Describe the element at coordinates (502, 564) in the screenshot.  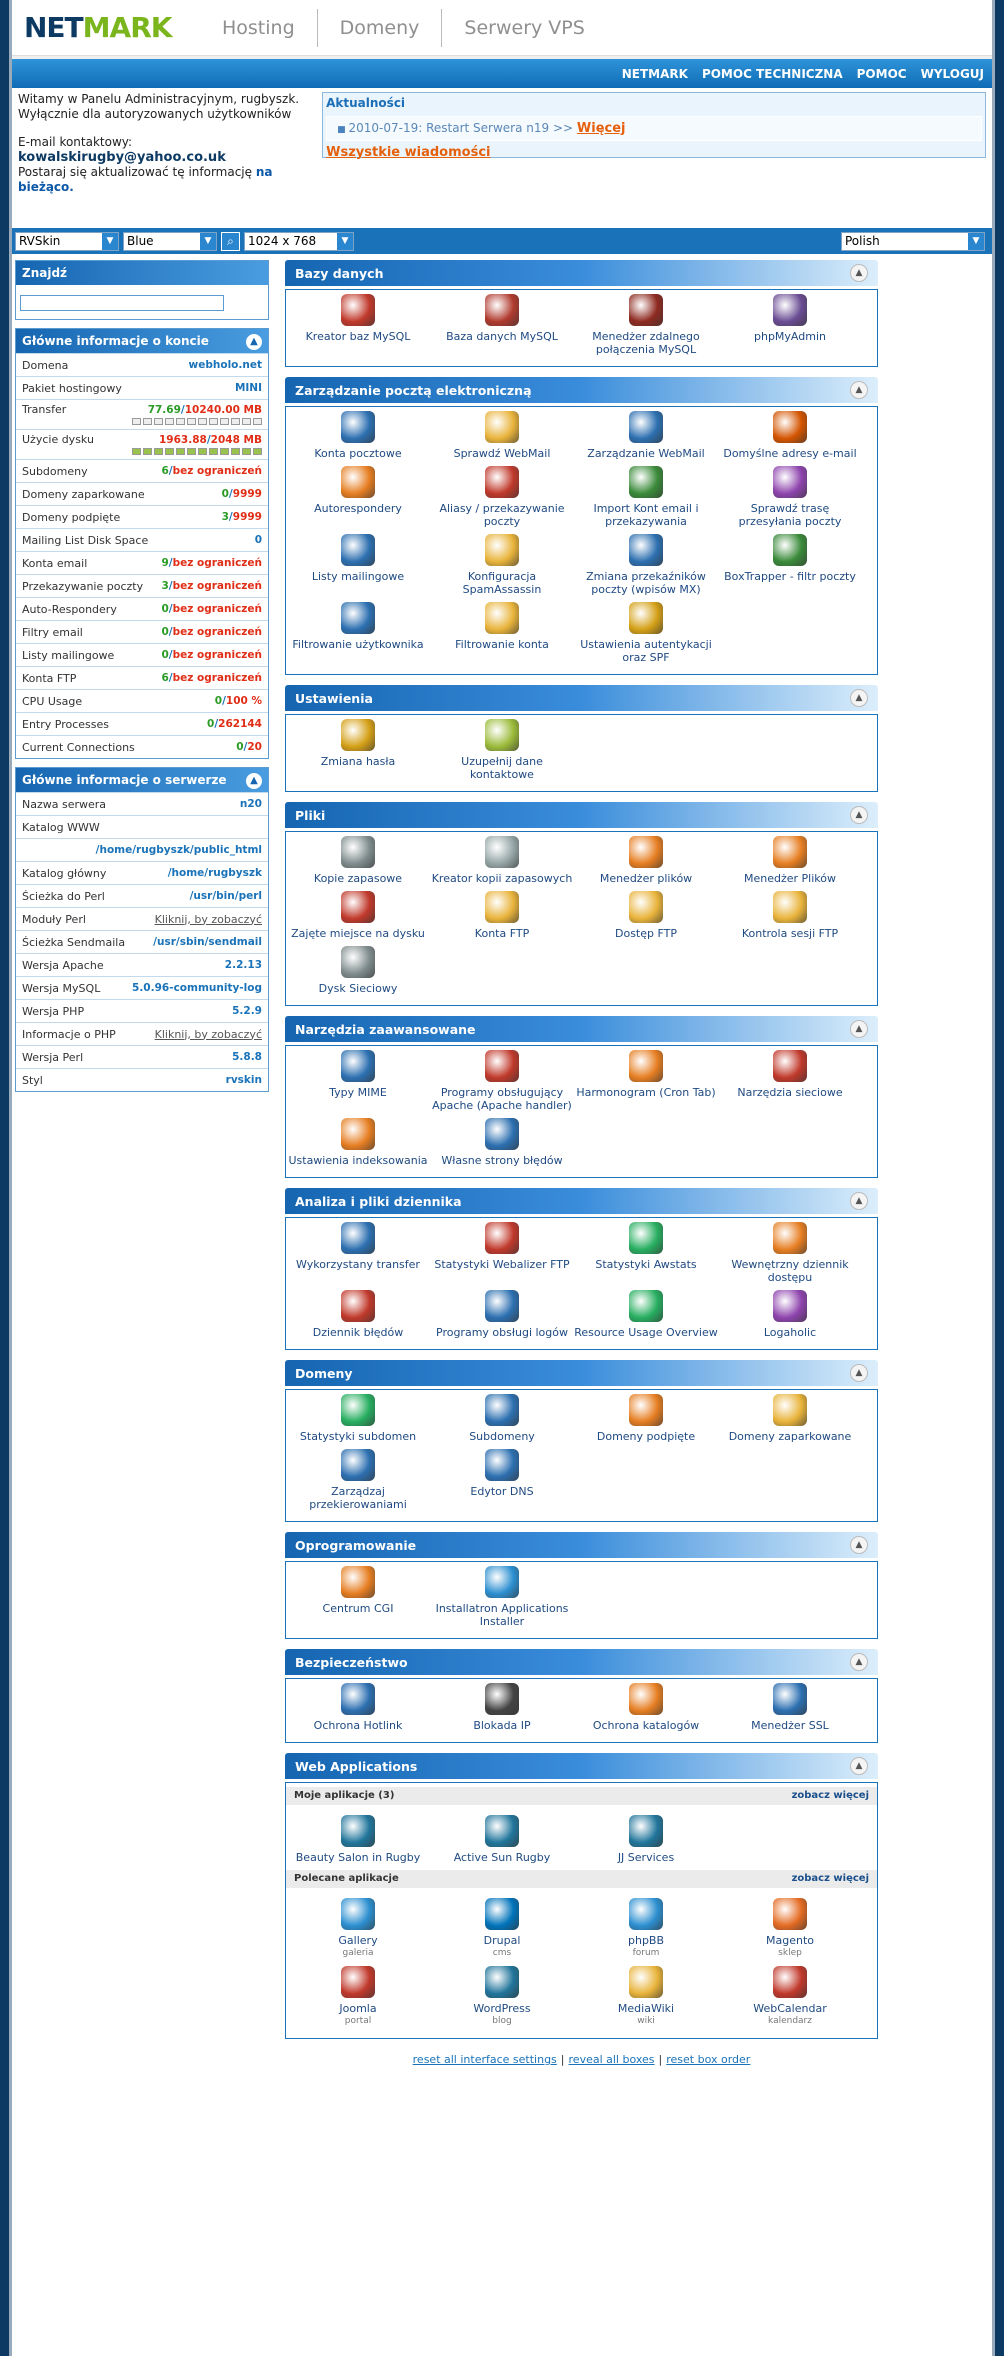
I see `tool-item: Konfiguracja SpamAssassin` at that location.